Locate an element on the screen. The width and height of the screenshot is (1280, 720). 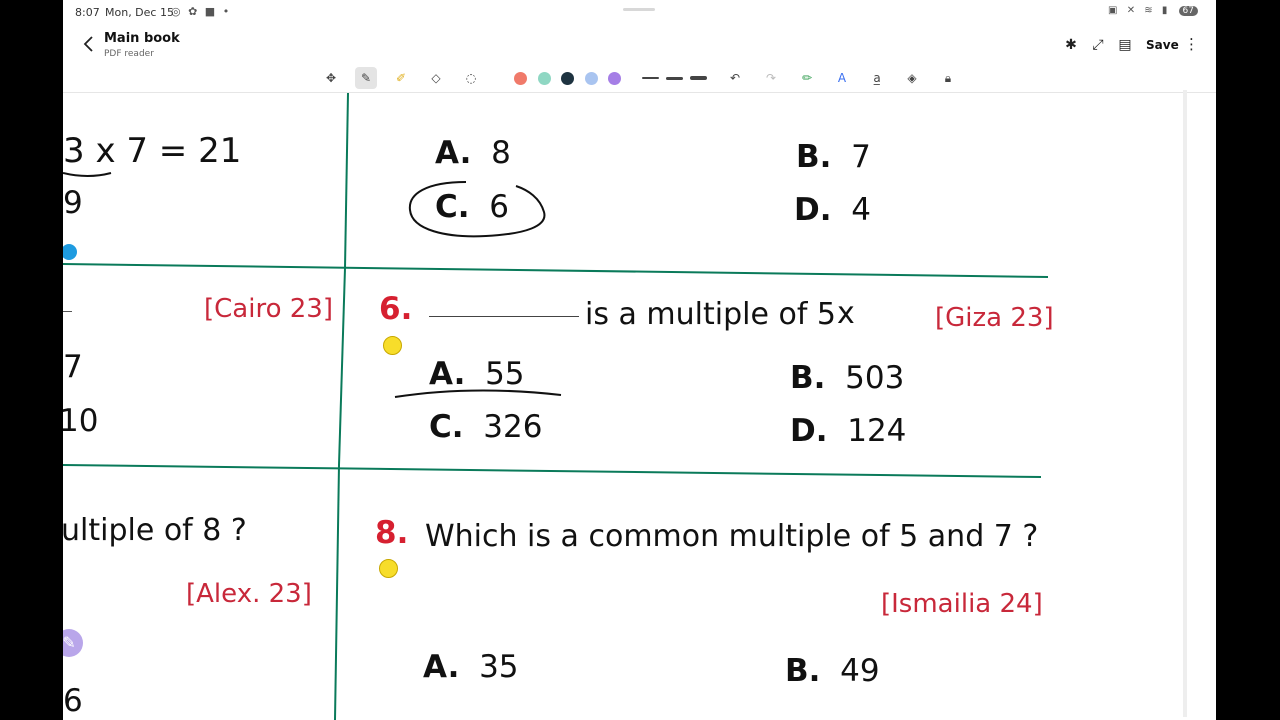
color-swatch-dark is located at coordinates (567, 78).